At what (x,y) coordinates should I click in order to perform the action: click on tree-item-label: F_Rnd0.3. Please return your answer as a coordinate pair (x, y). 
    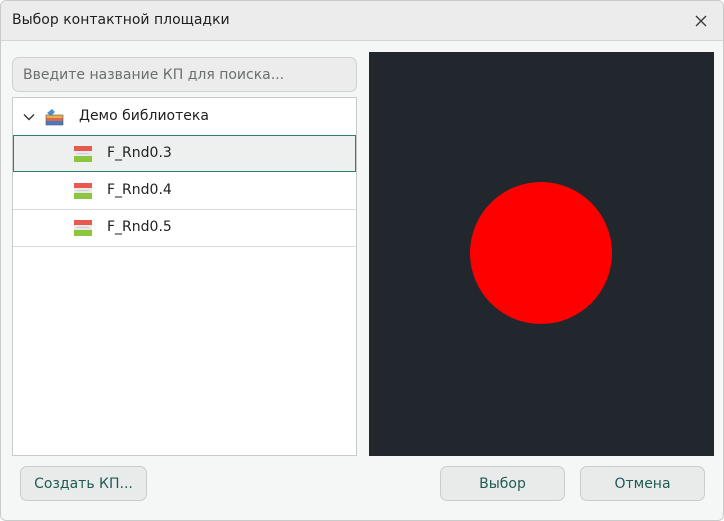
    Looking at the image, I should click on (139, 153).